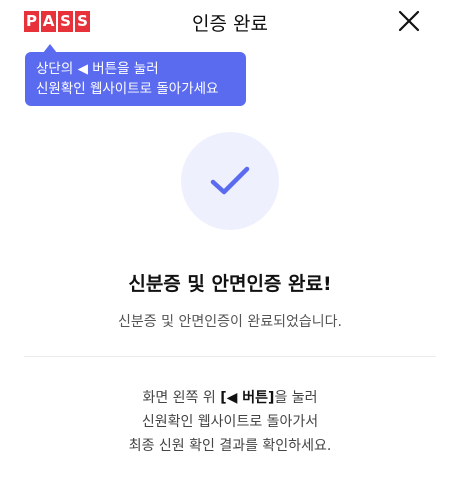  What do you see at coordinates (296, 398) in the screenshot?
I see `instruction-line1-suffix: 을 눌러` at bounding box center [296, 398].